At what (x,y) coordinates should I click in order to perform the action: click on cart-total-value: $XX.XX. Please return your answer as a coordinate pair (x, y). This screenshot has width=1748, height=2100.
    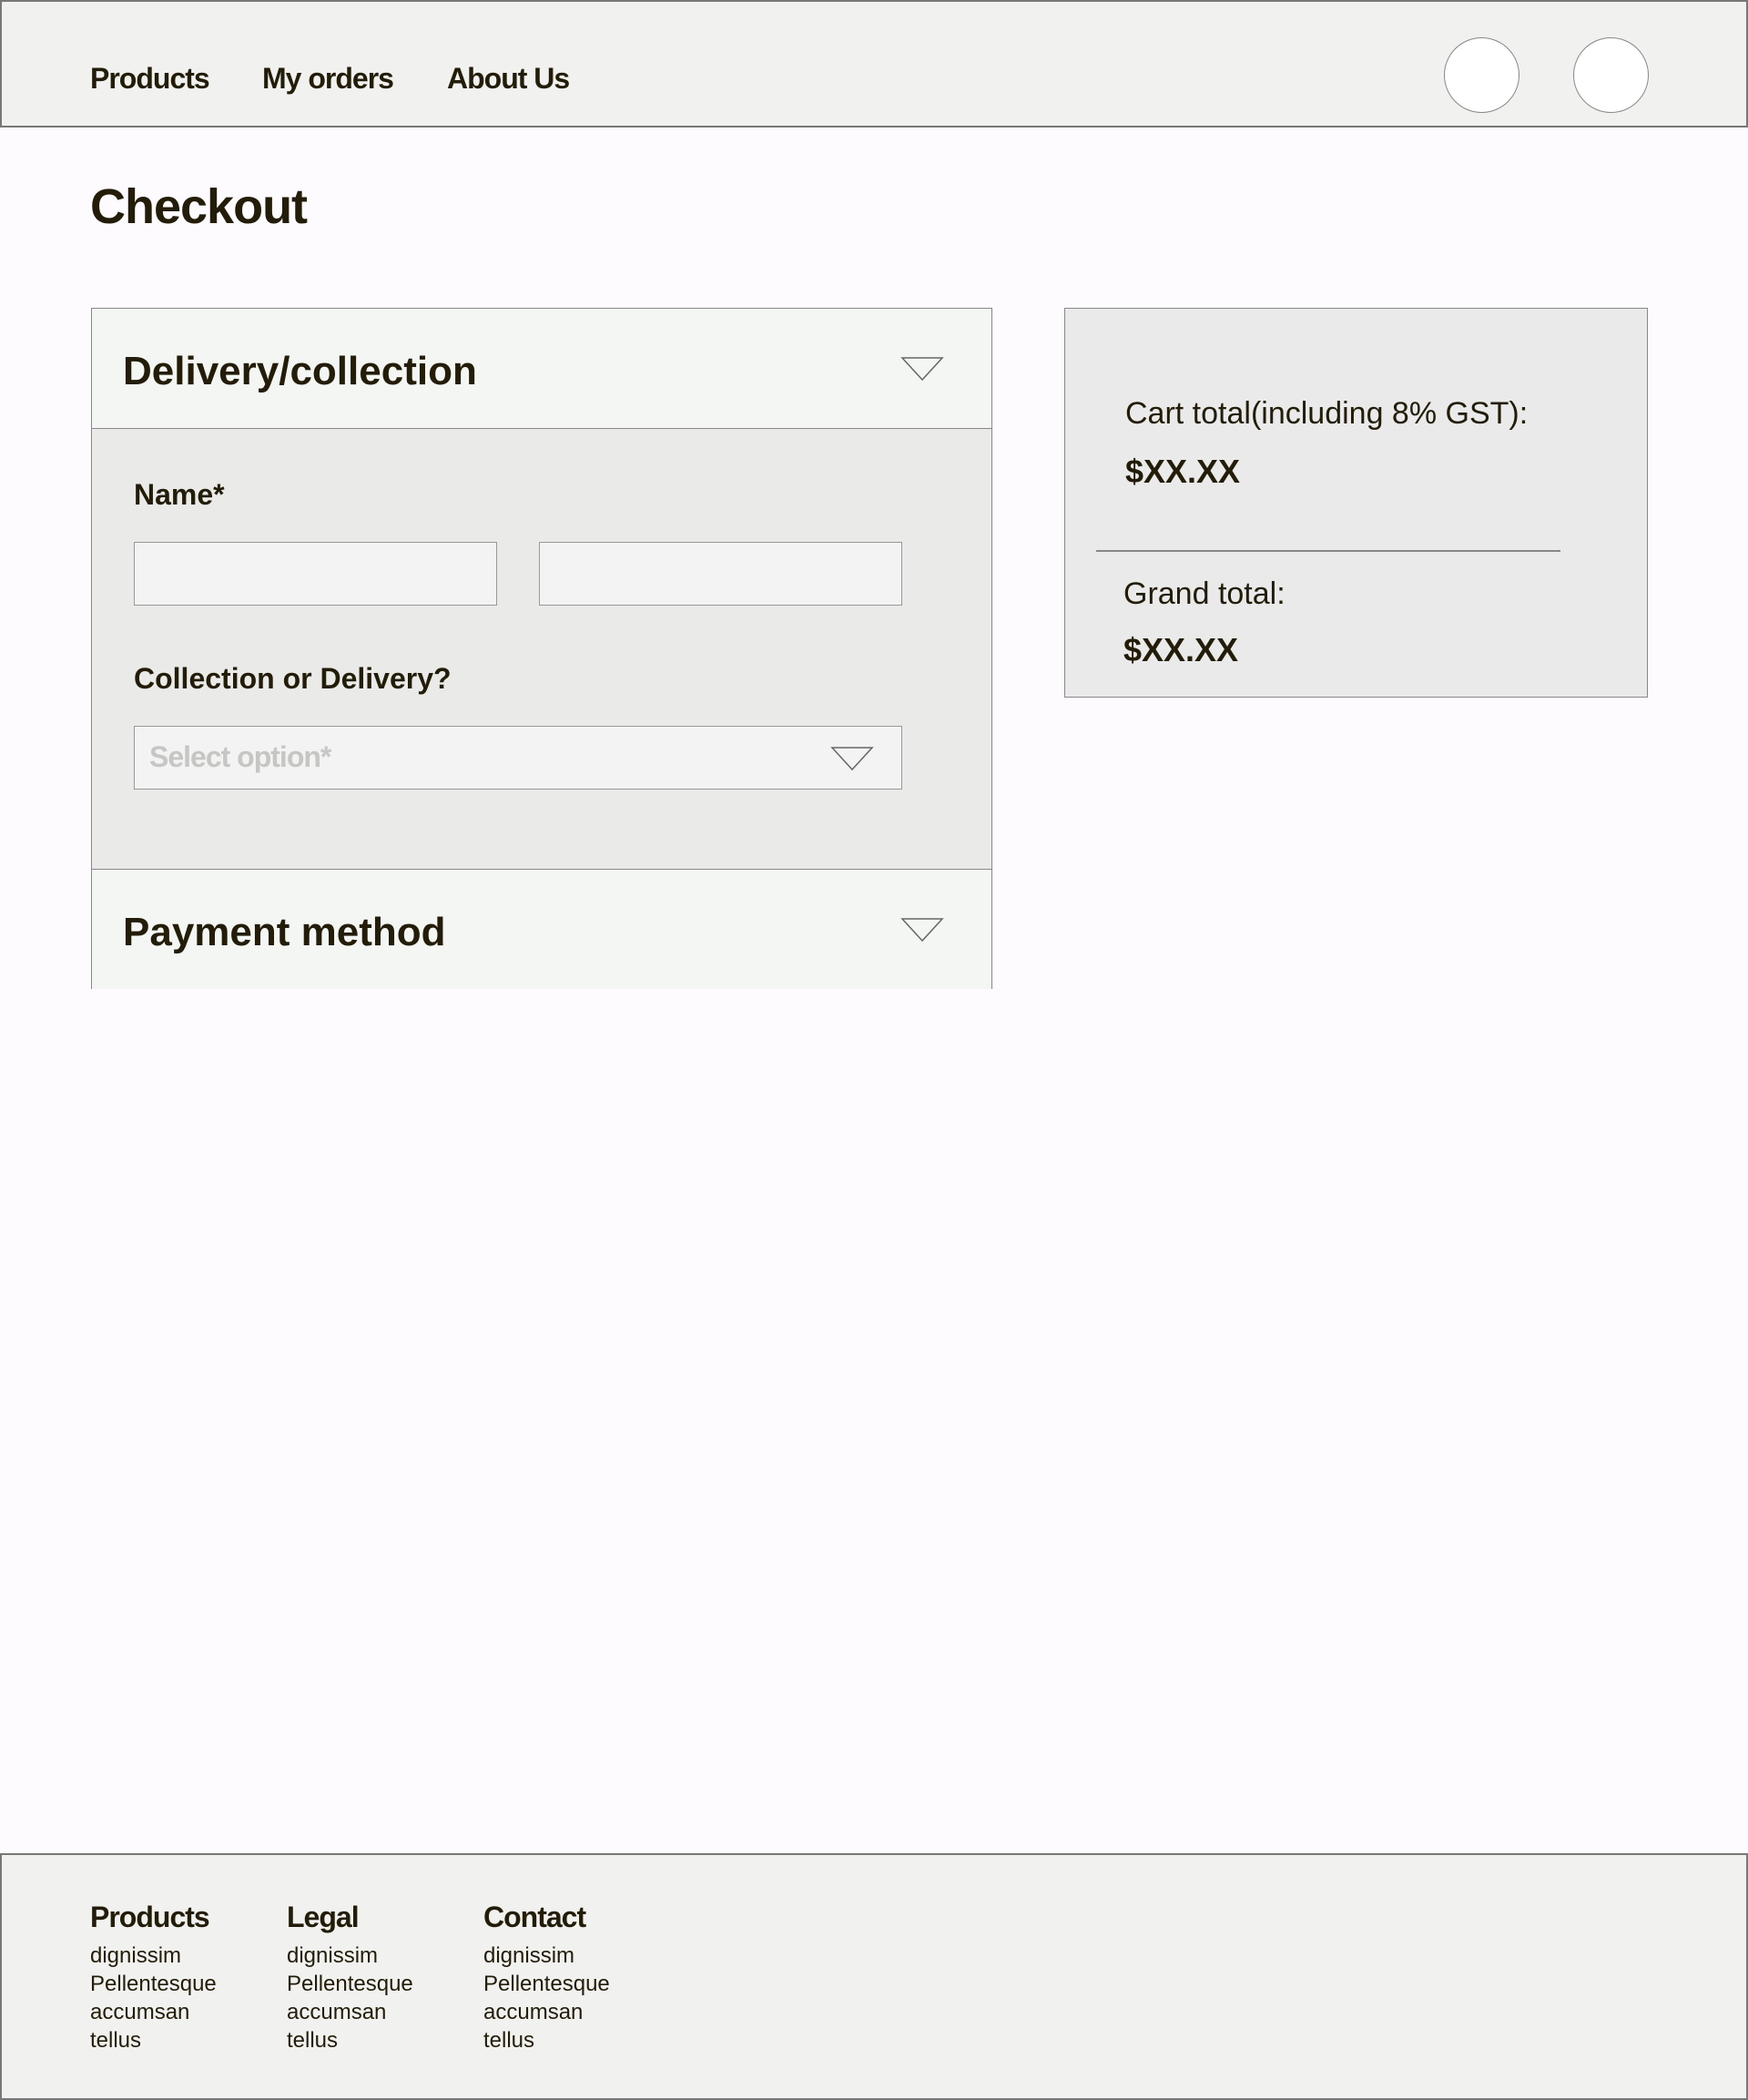
    Looking at the image, I should click on (1183, 471).